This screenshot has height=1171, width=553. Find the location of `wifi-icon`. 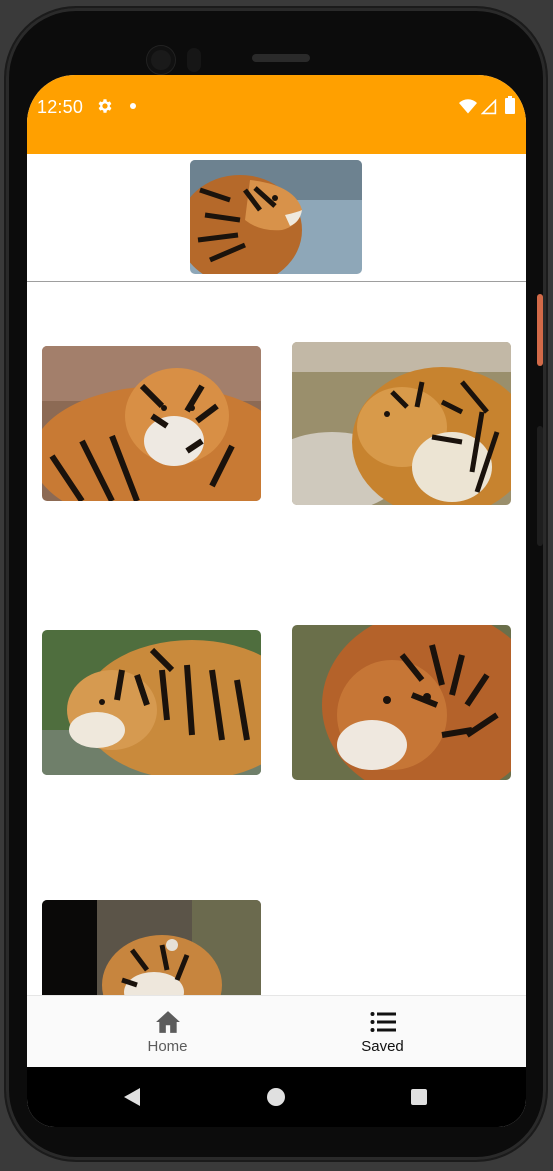

wifi-icon is located at coordinates (468, 106).